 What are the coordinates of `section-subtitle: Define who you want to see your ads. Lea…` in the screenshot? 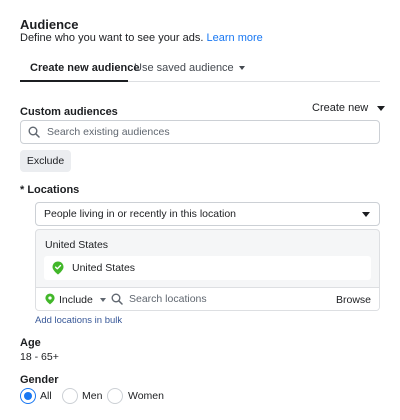 It's located at (141, 38).